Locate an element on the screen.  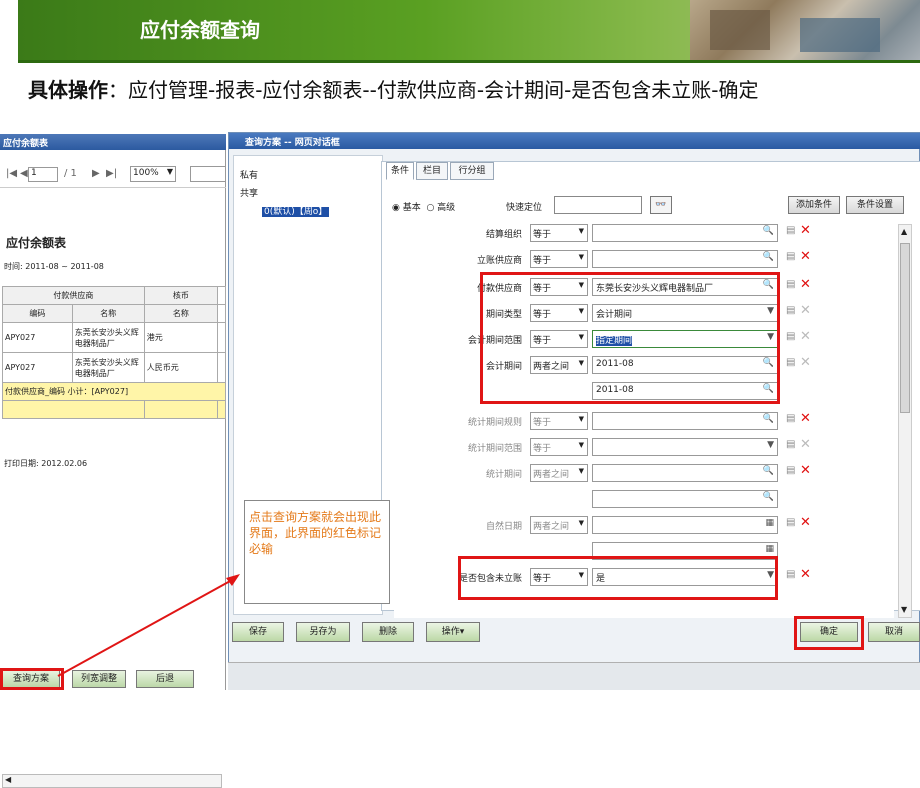
tree-shared: 共享 is located at coordinates (249, 192).